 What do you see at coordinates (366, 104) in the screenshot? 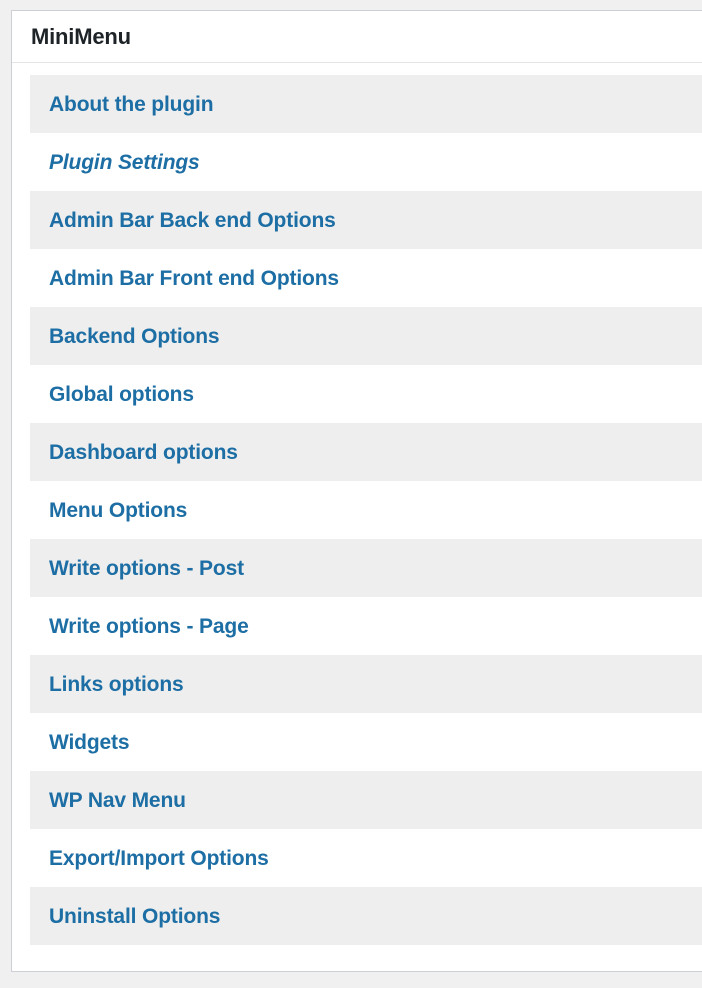
I see `list-item: About the plugin` at bounding box center [366, 104].